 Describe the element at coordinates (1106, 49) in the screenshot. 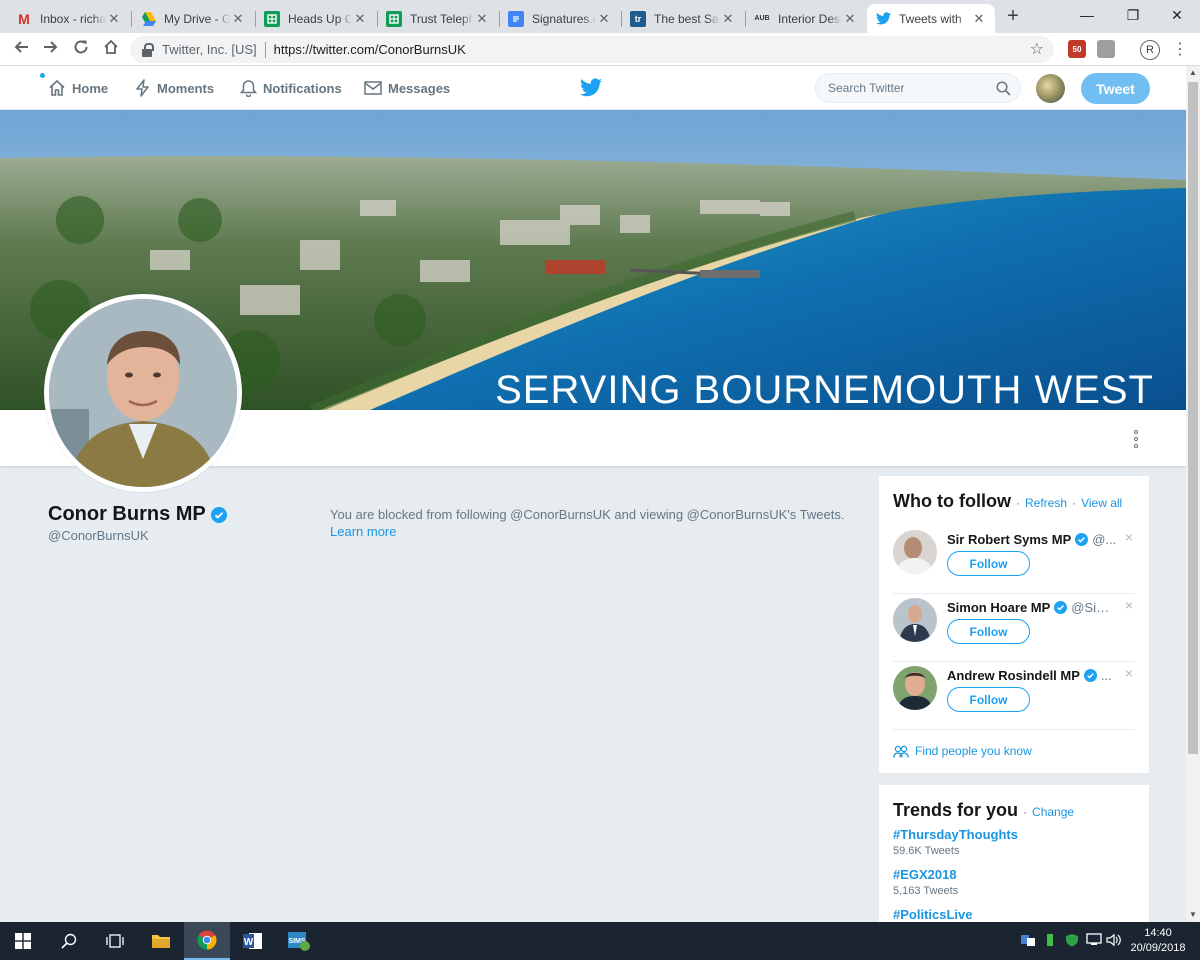

I see `extension-icon` at that location.